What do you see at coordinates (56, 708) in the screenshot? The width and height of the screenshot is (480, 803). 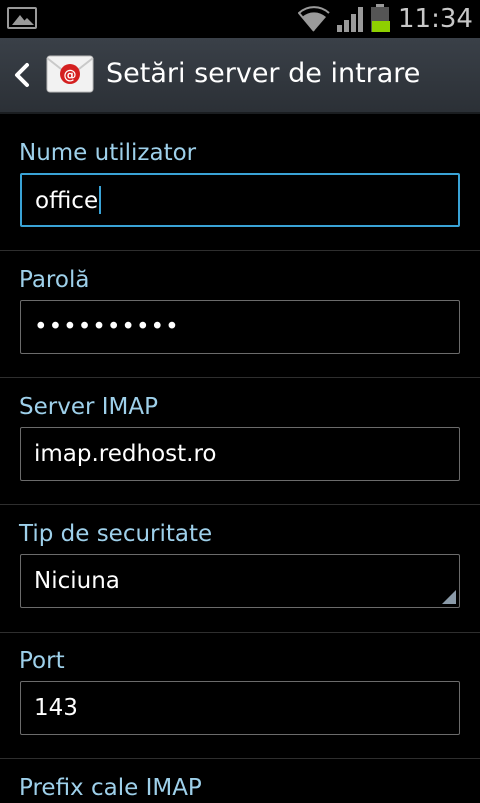 I see `port-value: 143` at bounding box center [56, 708].